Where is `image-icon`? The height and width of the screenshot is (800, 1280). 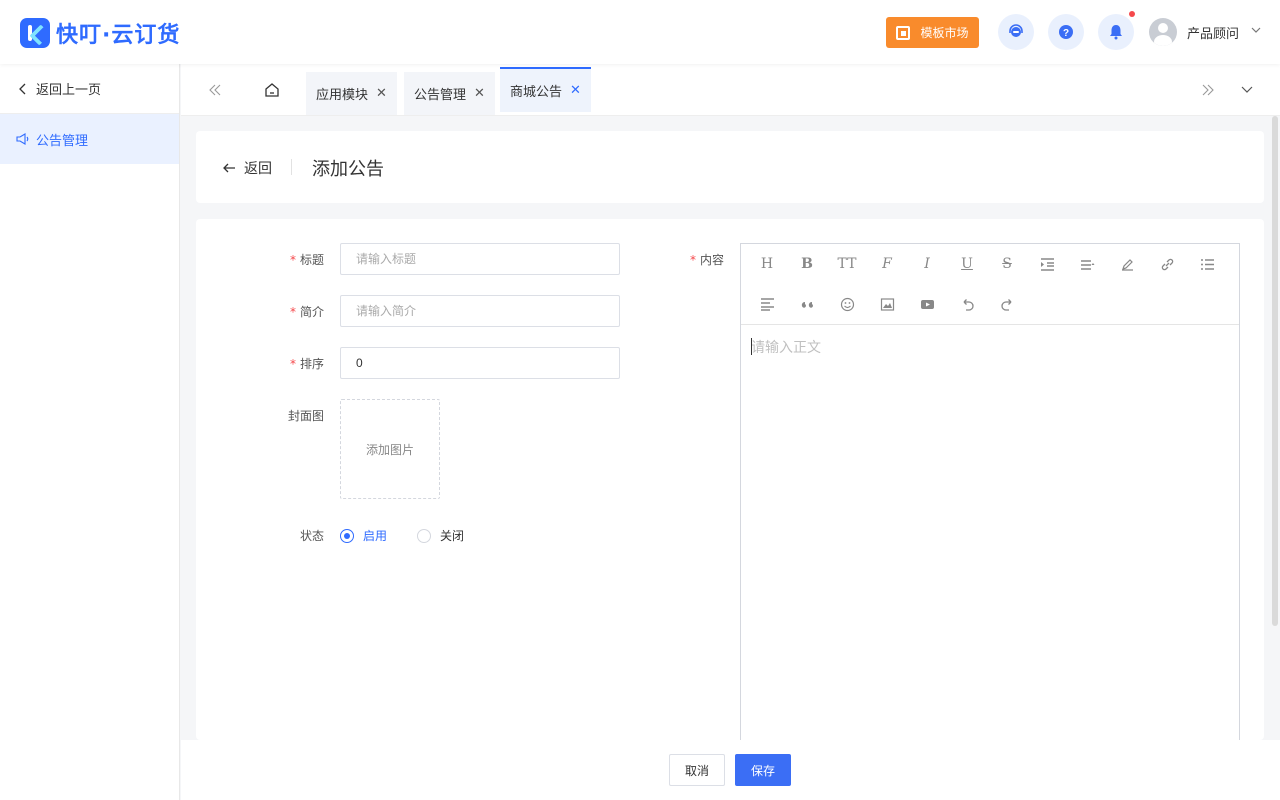 image-icon is located at coordinates (887, 304).